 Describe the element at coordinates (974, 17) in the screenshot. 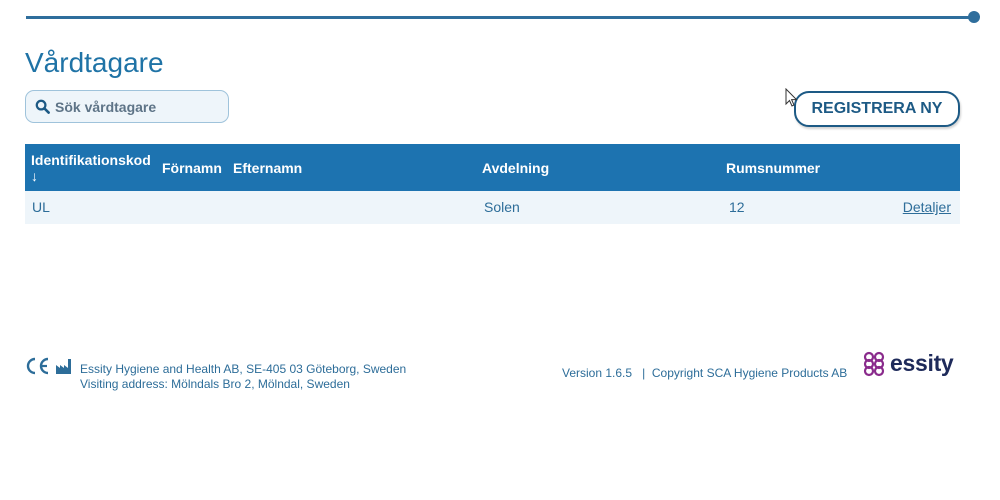

I see `progress-dot` at that location.